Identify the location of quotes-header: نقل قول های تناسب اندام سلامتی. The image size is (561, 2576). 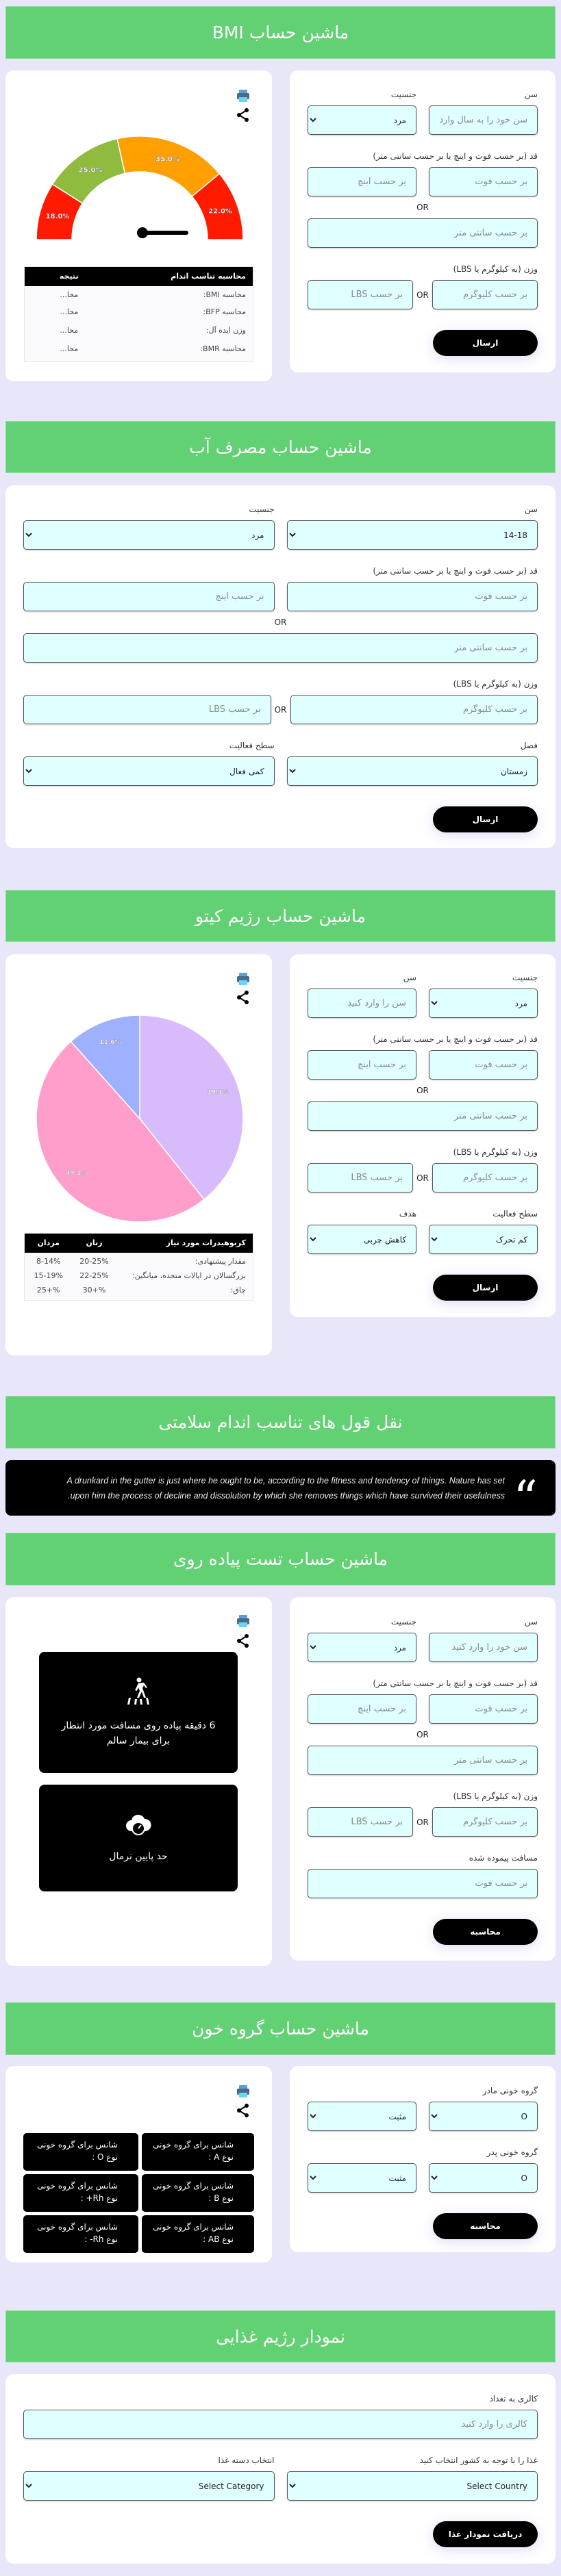
(280, 1422).